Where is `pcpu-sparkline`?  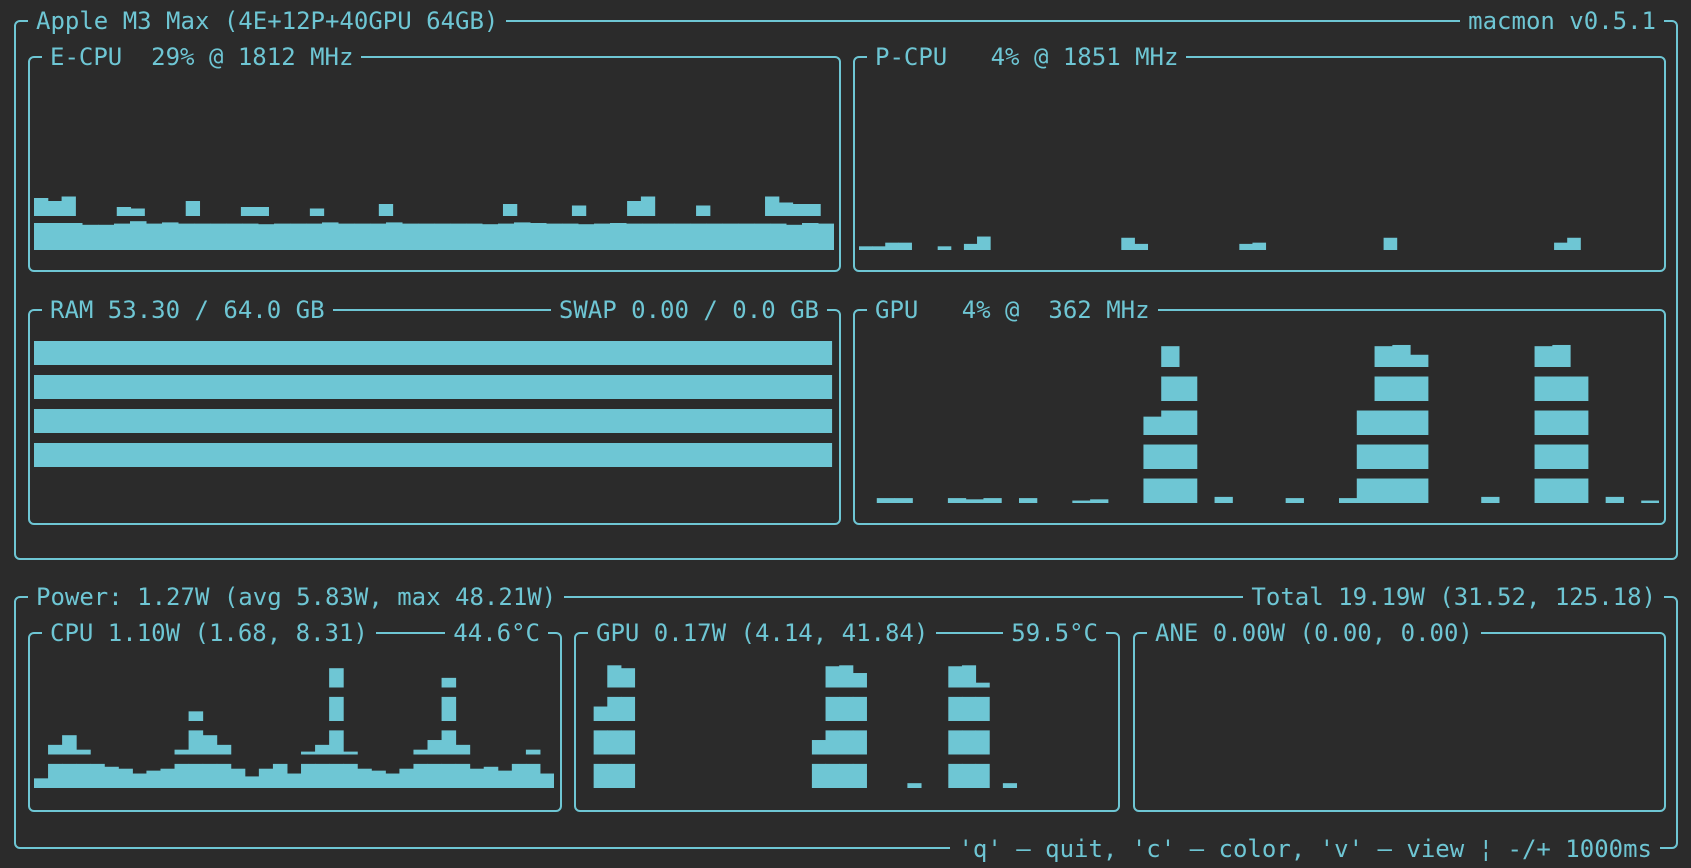
pcpu-sparkline is located at coordinates (1220, 243).